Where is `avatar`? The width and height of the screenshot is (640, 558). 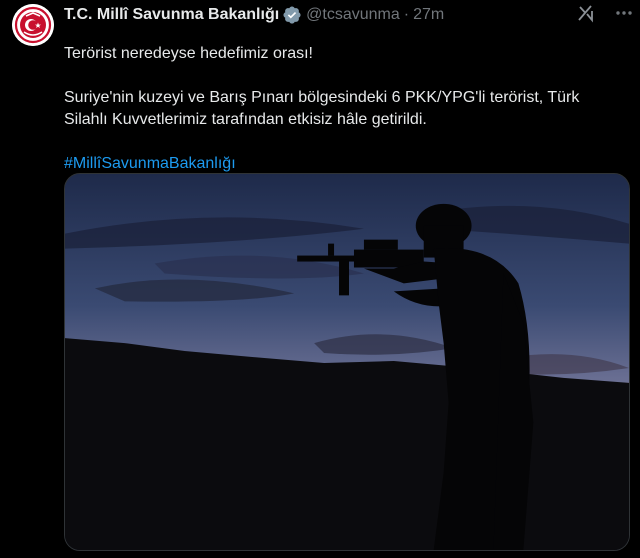
avatar is located at coordinates (33, 25).